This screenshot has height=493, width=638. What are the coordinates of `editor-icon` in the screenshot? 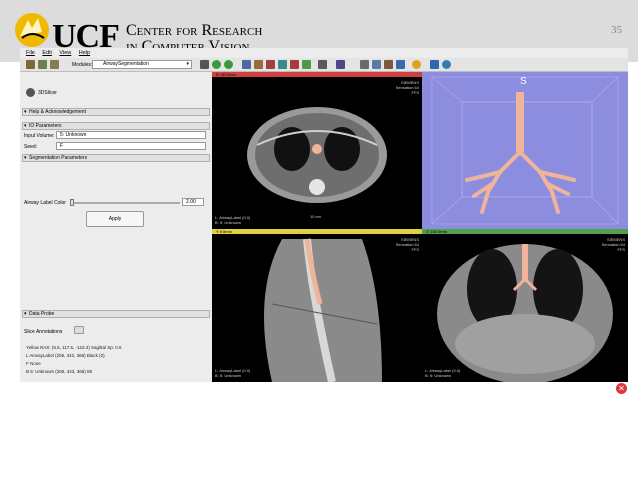 It's located at (294, 64).